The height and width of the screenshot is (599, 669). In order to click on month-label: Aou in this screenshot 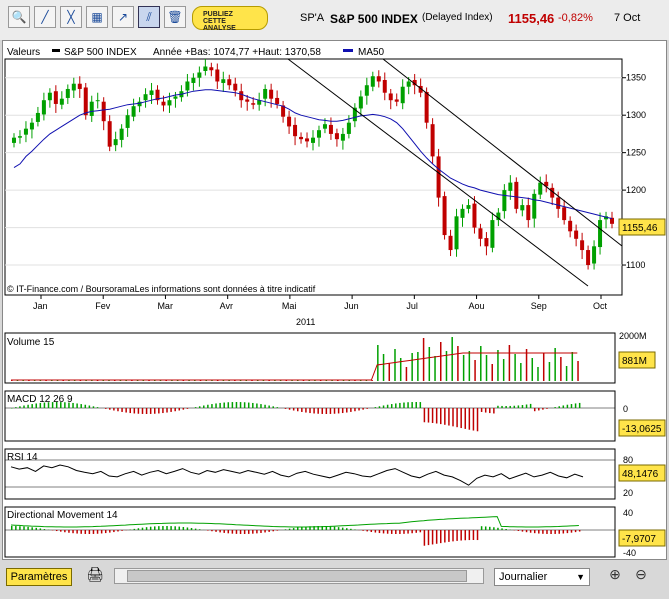, I will do `click(477, 306)`.